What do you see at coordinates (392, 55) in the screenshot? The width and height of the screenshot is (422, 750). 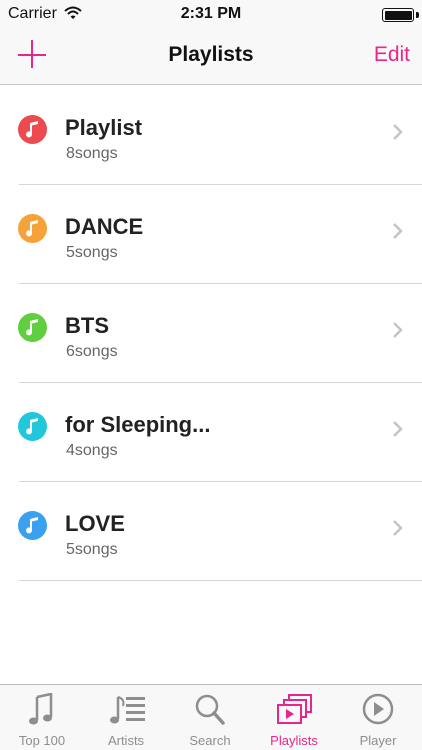 I see `edit-button: Edit` at bounding box center [392, 55].